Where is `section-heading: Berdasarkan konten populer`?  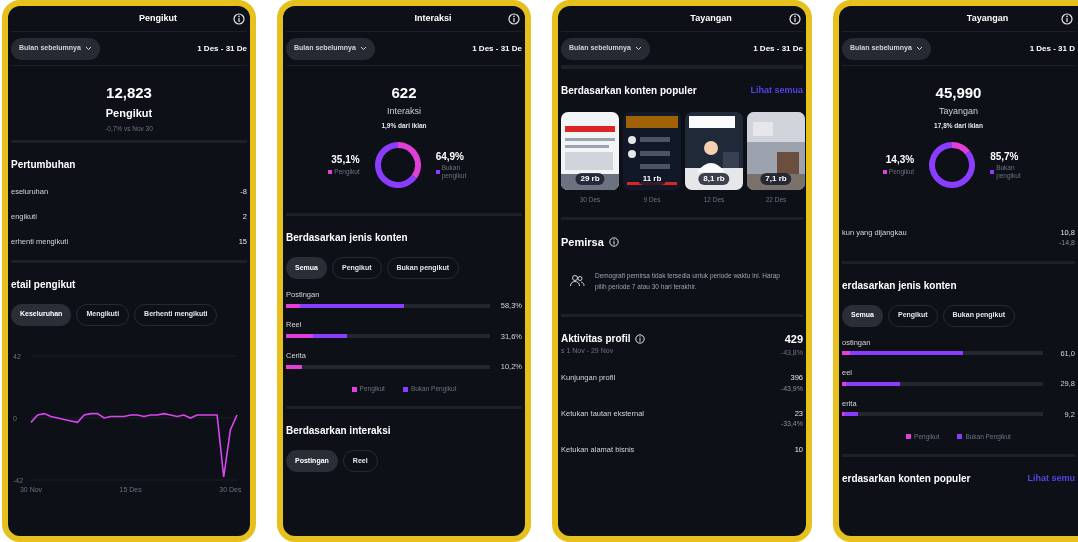
section-heading: Berdasarkan konten populer is located at coordinates (629, 91).